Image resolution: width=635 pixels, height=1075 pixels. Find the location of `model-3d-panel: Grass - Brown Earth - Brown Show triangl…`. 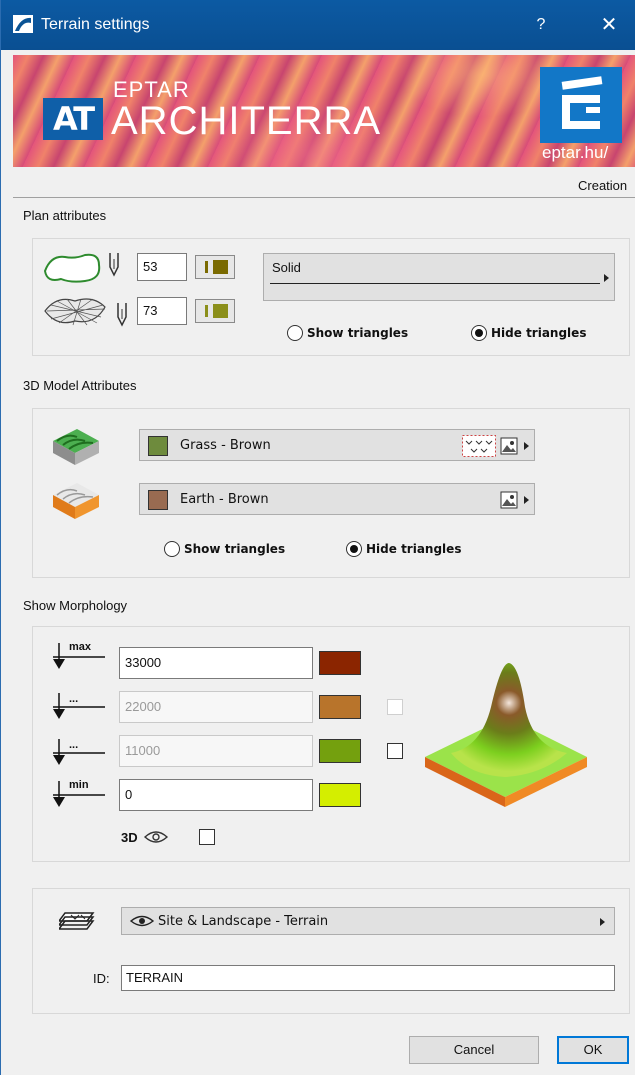

model-3d-panel: Grass - Brown Earth - Brown Show triangl… is located at coordinates (331, 493).